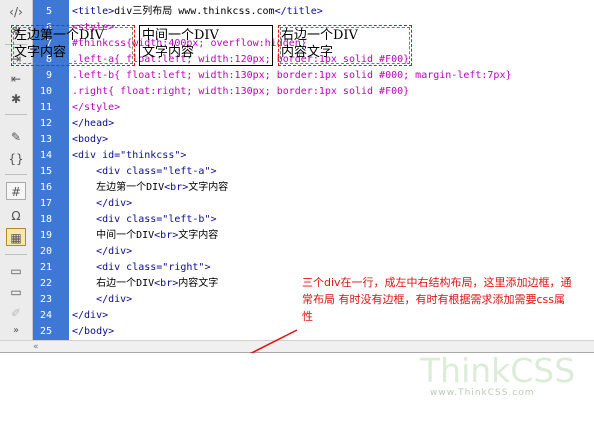  What do you see at coordinates (45, 331) in the screenshot?
I see `line-number: 25` at bounding box center [45, 331].